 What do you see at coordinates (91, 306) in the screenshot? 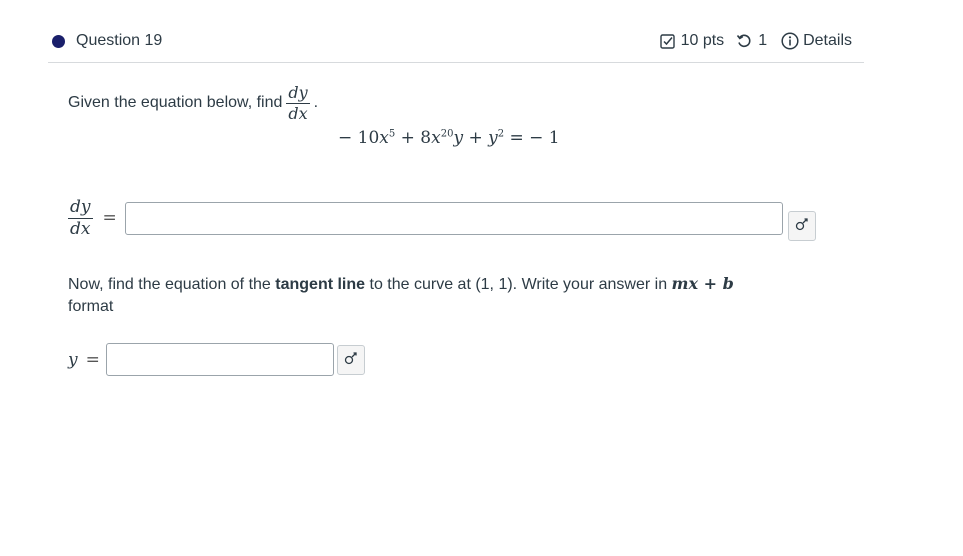
I see `tangent-text: format` at bounding box center [91, 306].